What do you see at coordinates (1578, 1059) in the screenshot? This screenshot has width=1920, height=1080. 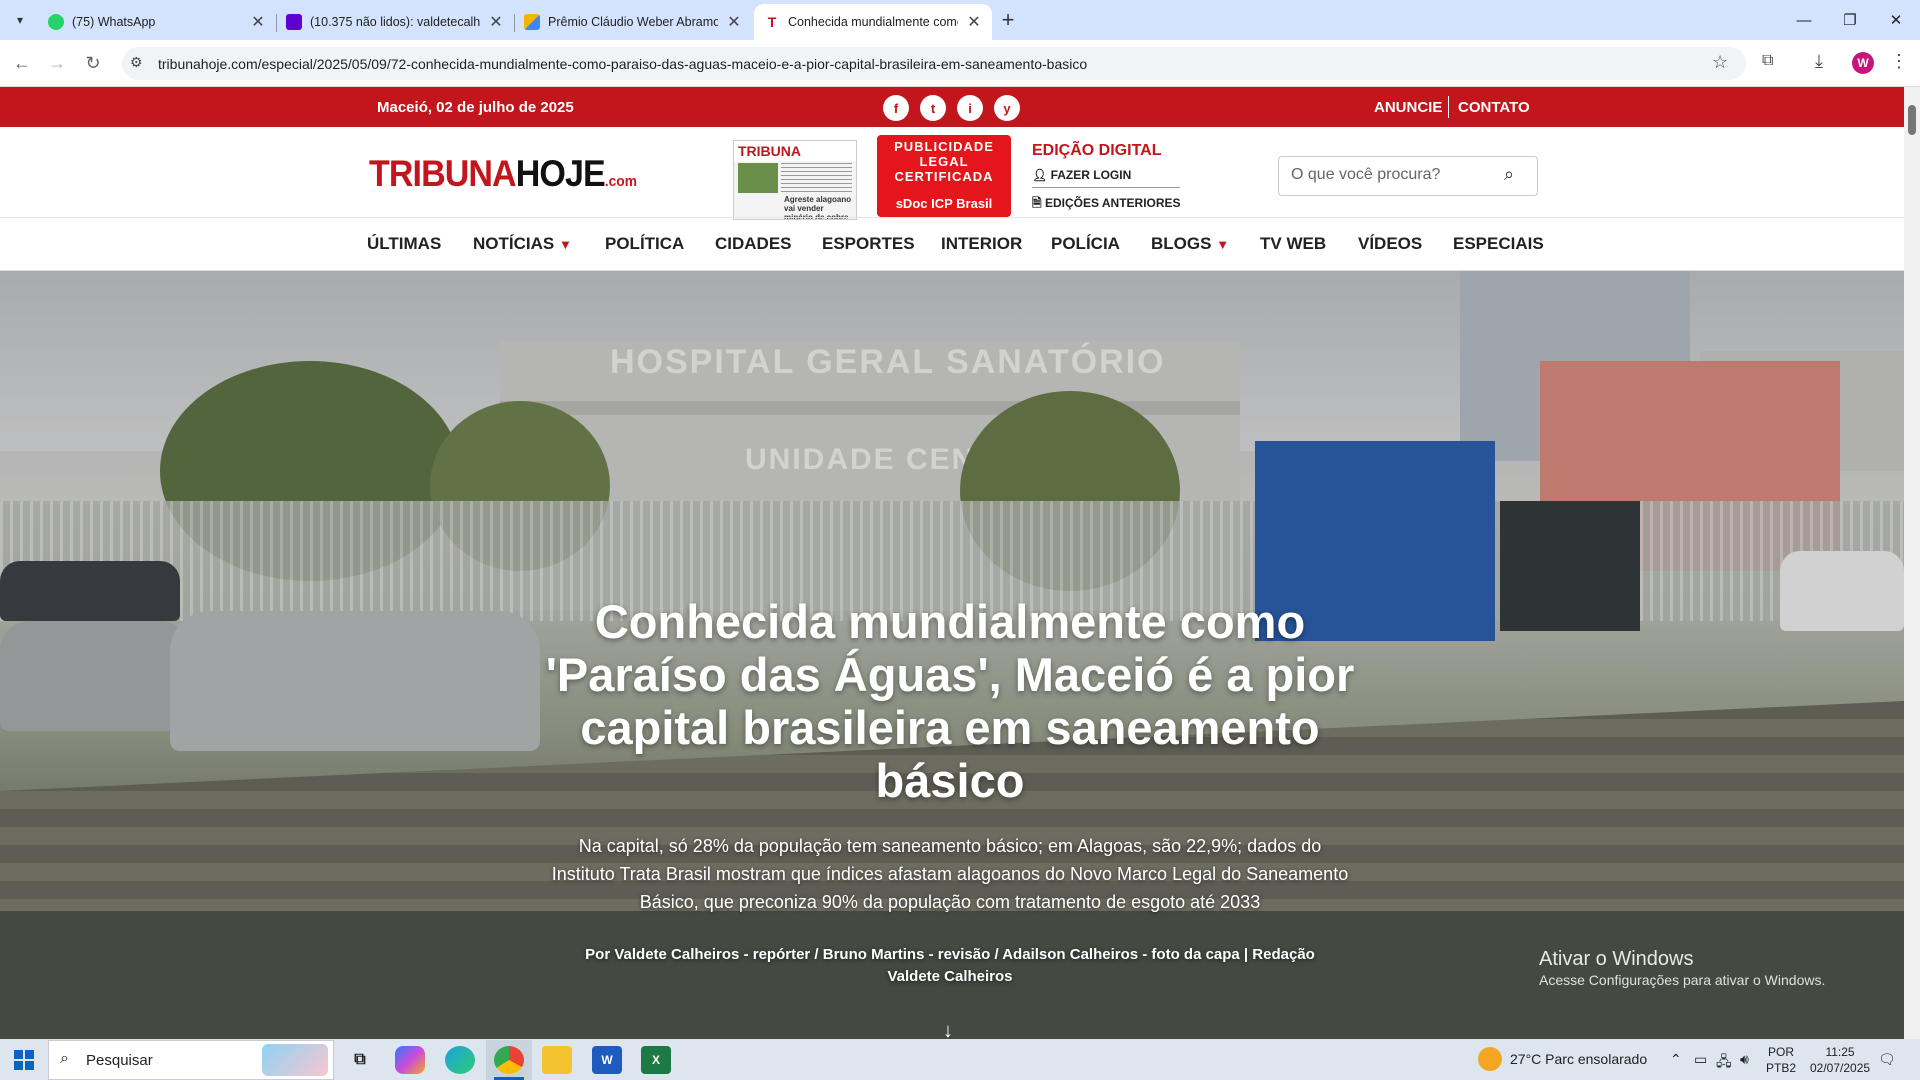 I see `weather-text: 27°C Parc ensolarado` at bounding box center [1578, 1059].